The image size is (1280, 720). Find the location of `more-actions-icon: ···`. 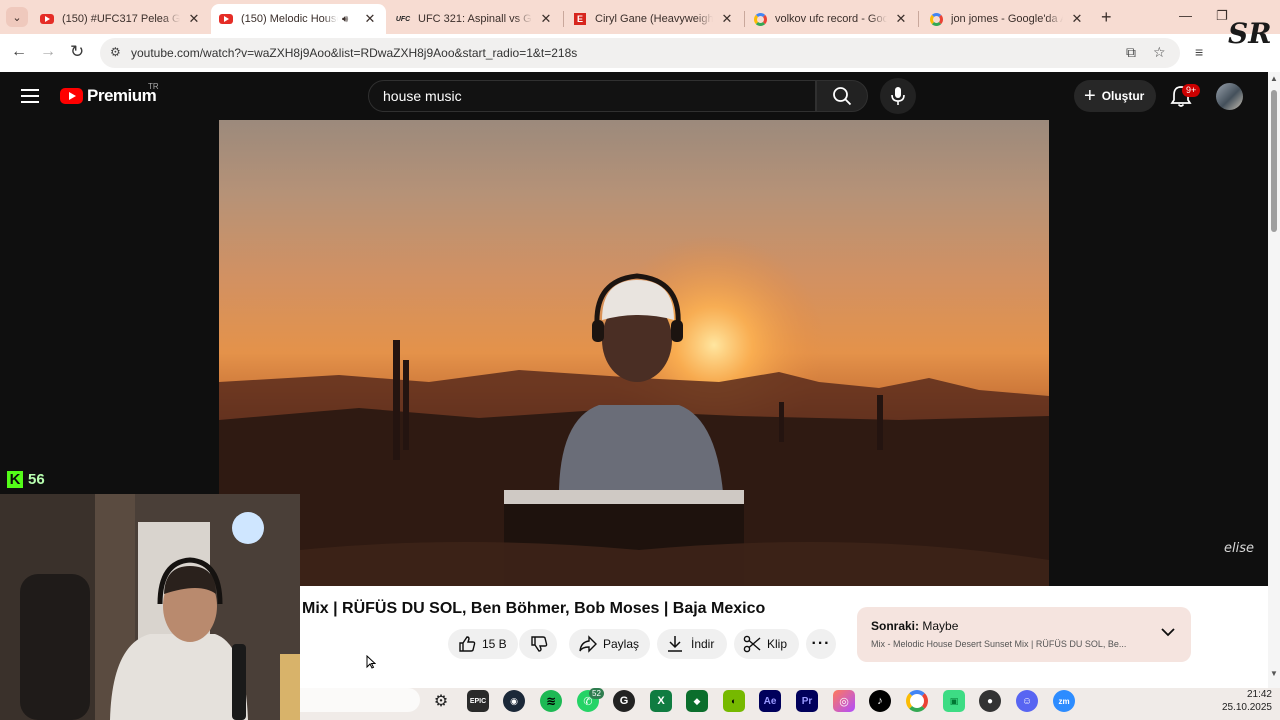

more-actions-icon: ··· is located at coordinates (821, 644).